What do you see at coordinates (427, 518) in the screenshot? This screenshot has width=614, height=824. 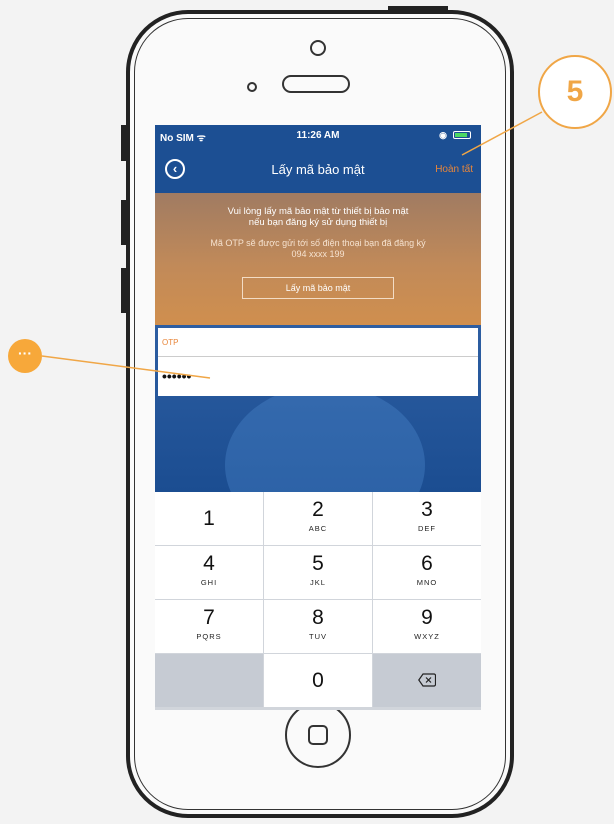 I see `key-3: 3 DEF` at bounding box center [427, 518].